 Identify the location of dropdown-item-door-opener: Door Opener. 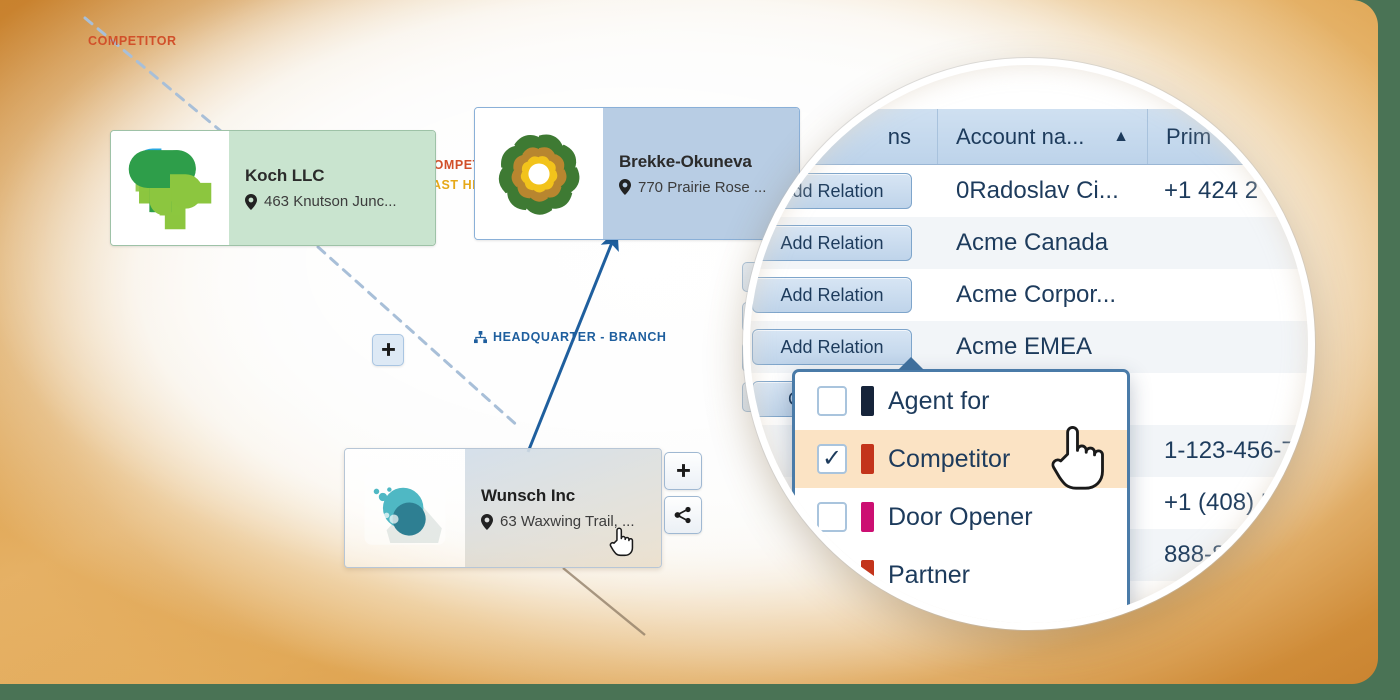
(961, 517).